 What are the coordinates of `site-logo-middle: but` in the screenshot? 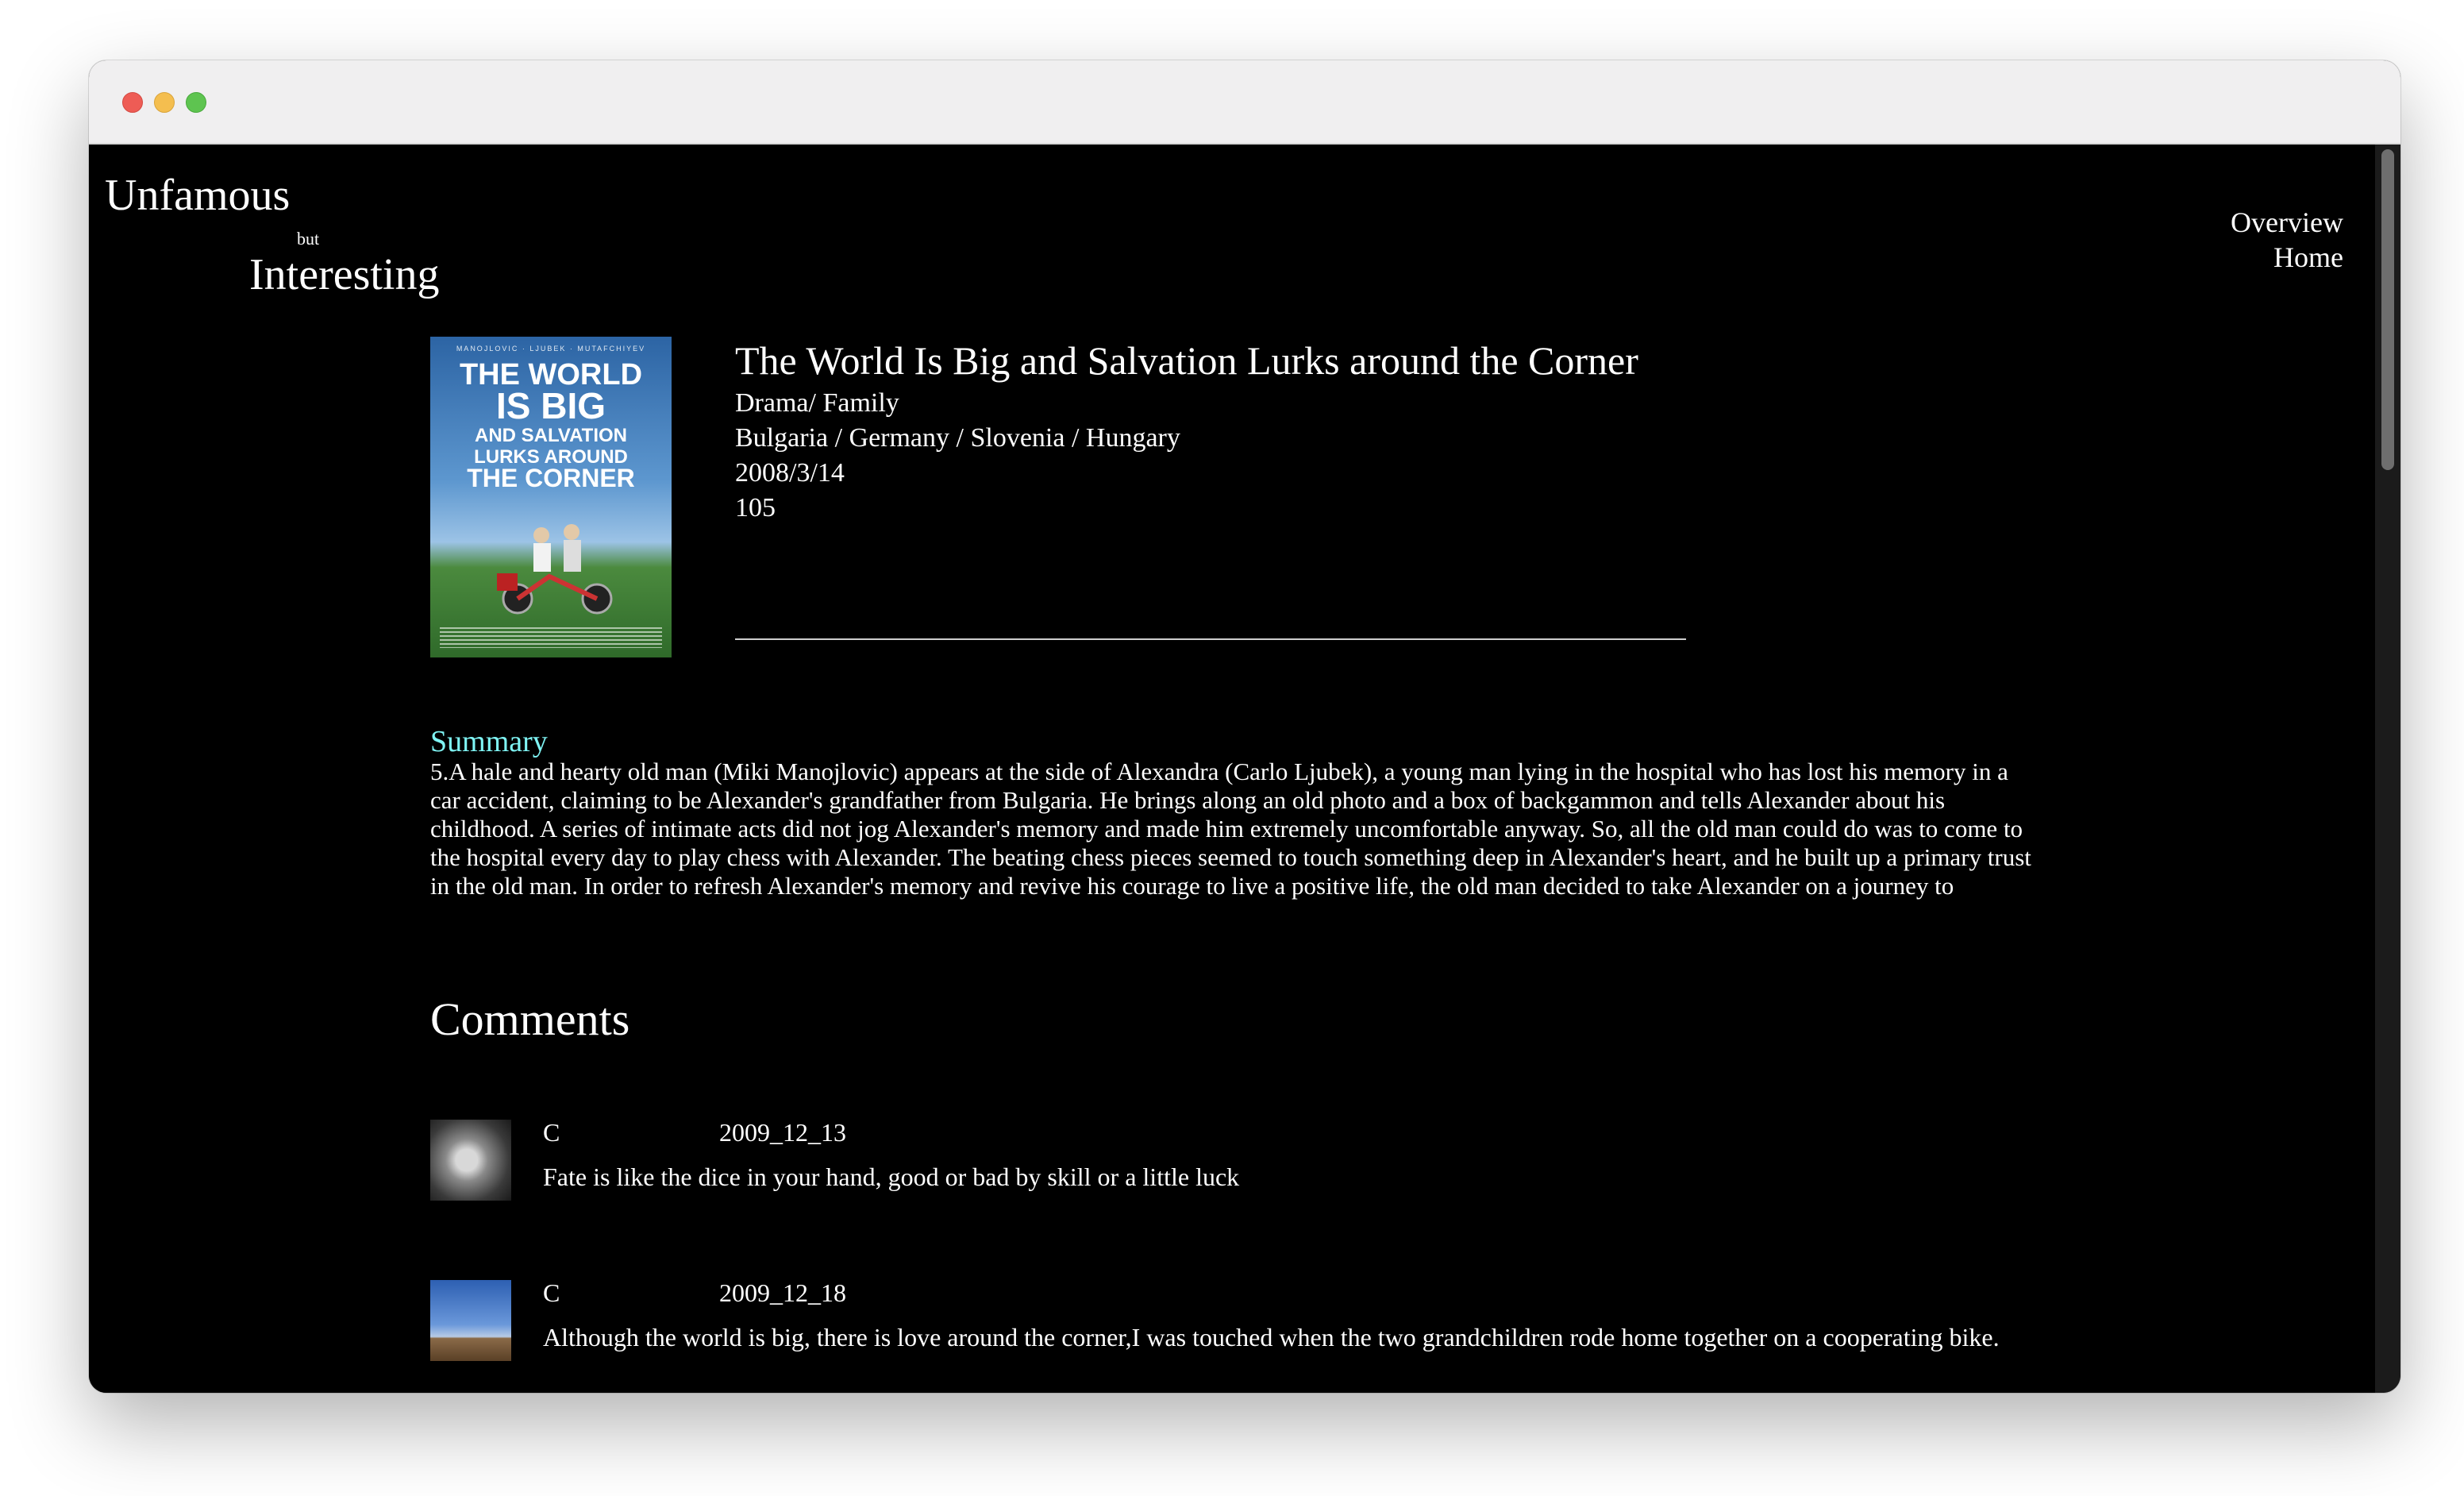 It's located at (308, 239).